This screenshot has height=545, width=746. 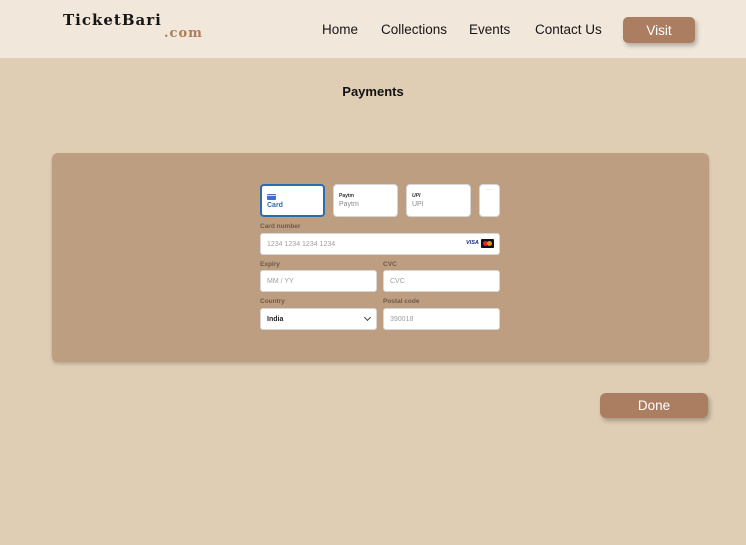 What do you see at coordinates (441, 281) in the screenshot?
I see `cvc-input` at bounding box center [441, 281].